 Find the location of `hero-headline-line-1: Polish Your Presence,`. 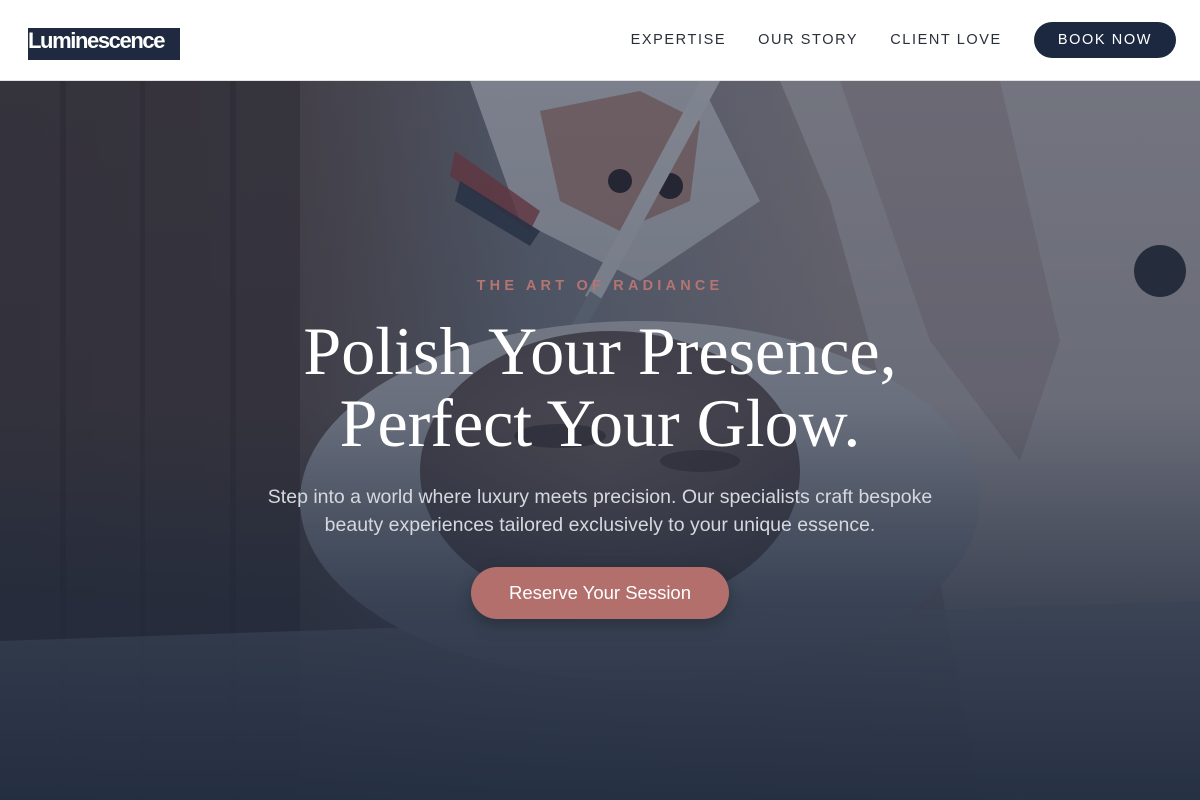

hero-headline-line-1: Polish Your Presence, is located at coordinates (600, 351).